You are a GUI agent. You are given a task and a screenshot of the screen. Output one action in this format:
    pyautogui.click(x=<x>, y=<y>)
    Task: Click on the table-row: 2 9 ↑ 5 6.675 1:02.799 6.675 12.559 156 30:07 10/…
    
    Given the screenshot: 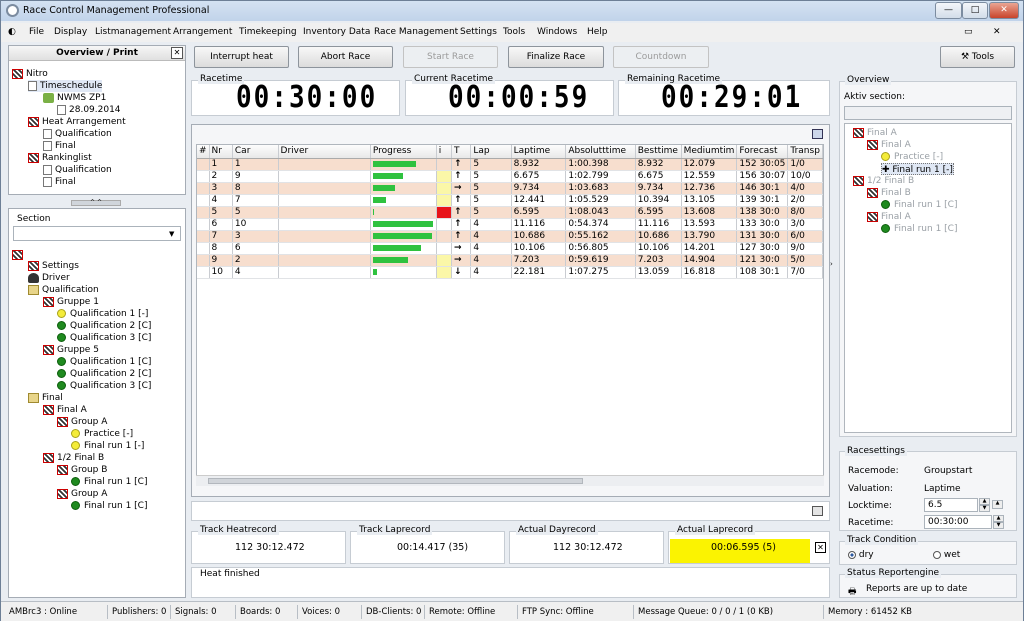 What is the action you would take?
    pyautogui.click(x=510, y=176)
    